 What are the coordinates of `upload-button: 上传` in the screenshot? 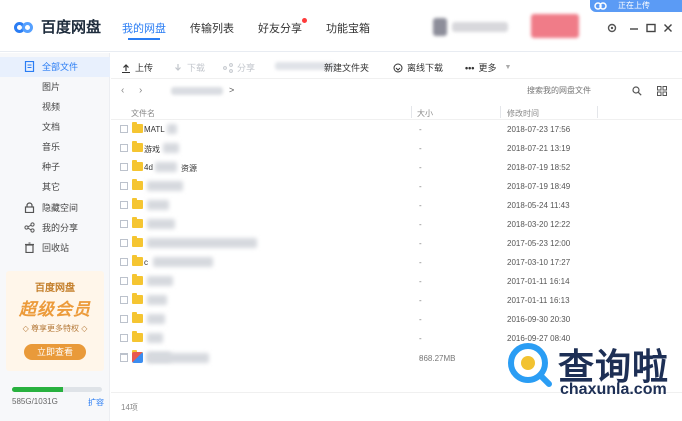 It's located at (137, 67).